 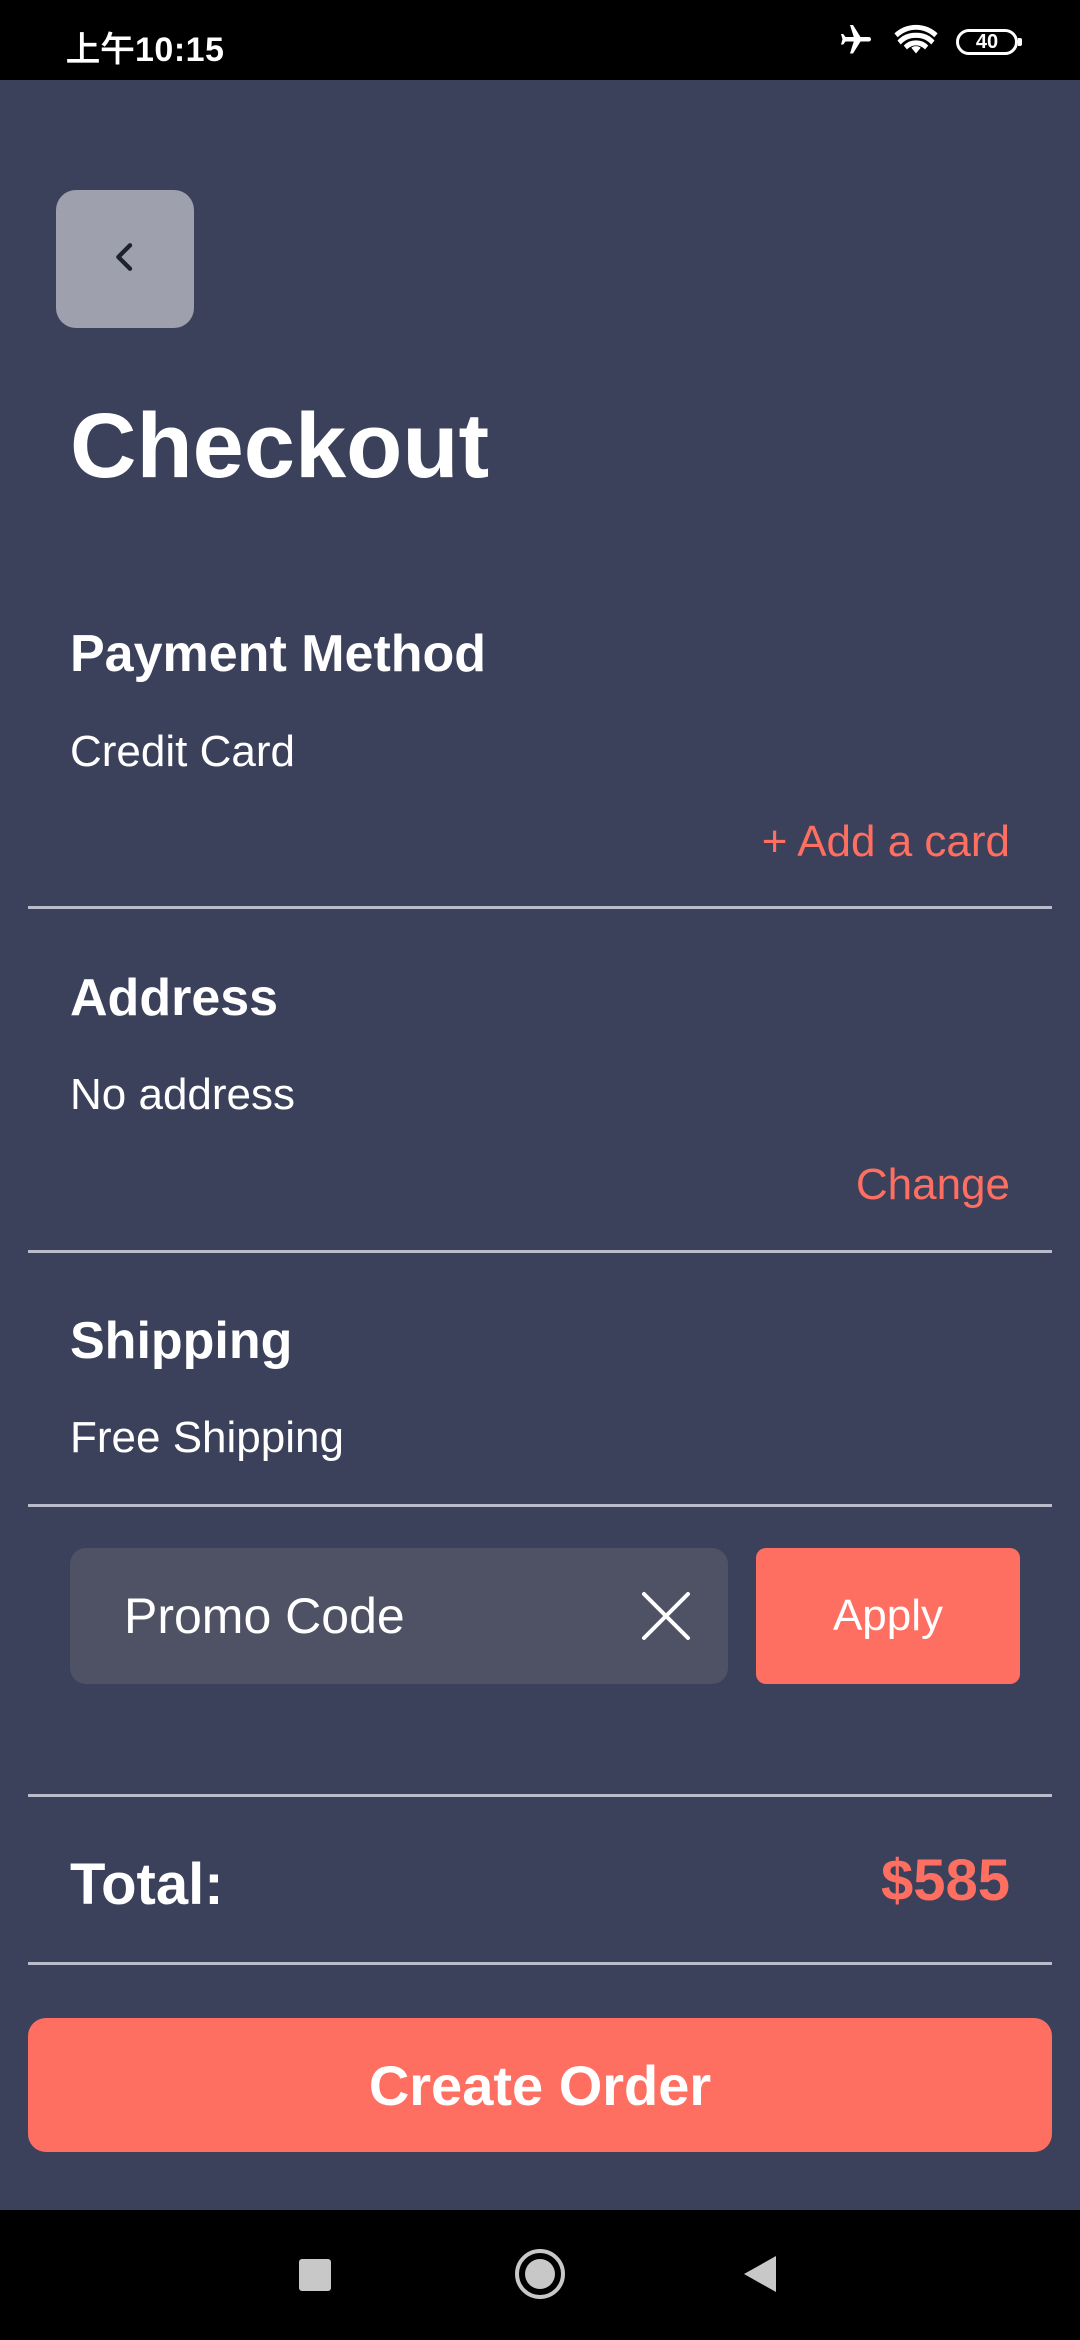 I want to click on home-circle-icon, so click(x=540, y=2276).